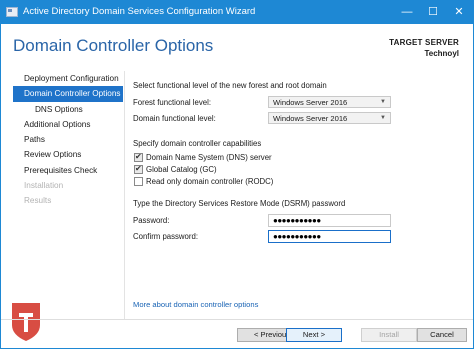 This screenshot has width=474, height=349. Describe the element at coordinates (151, 220) in the screenshot. I see `password-label: Password:` at that location.